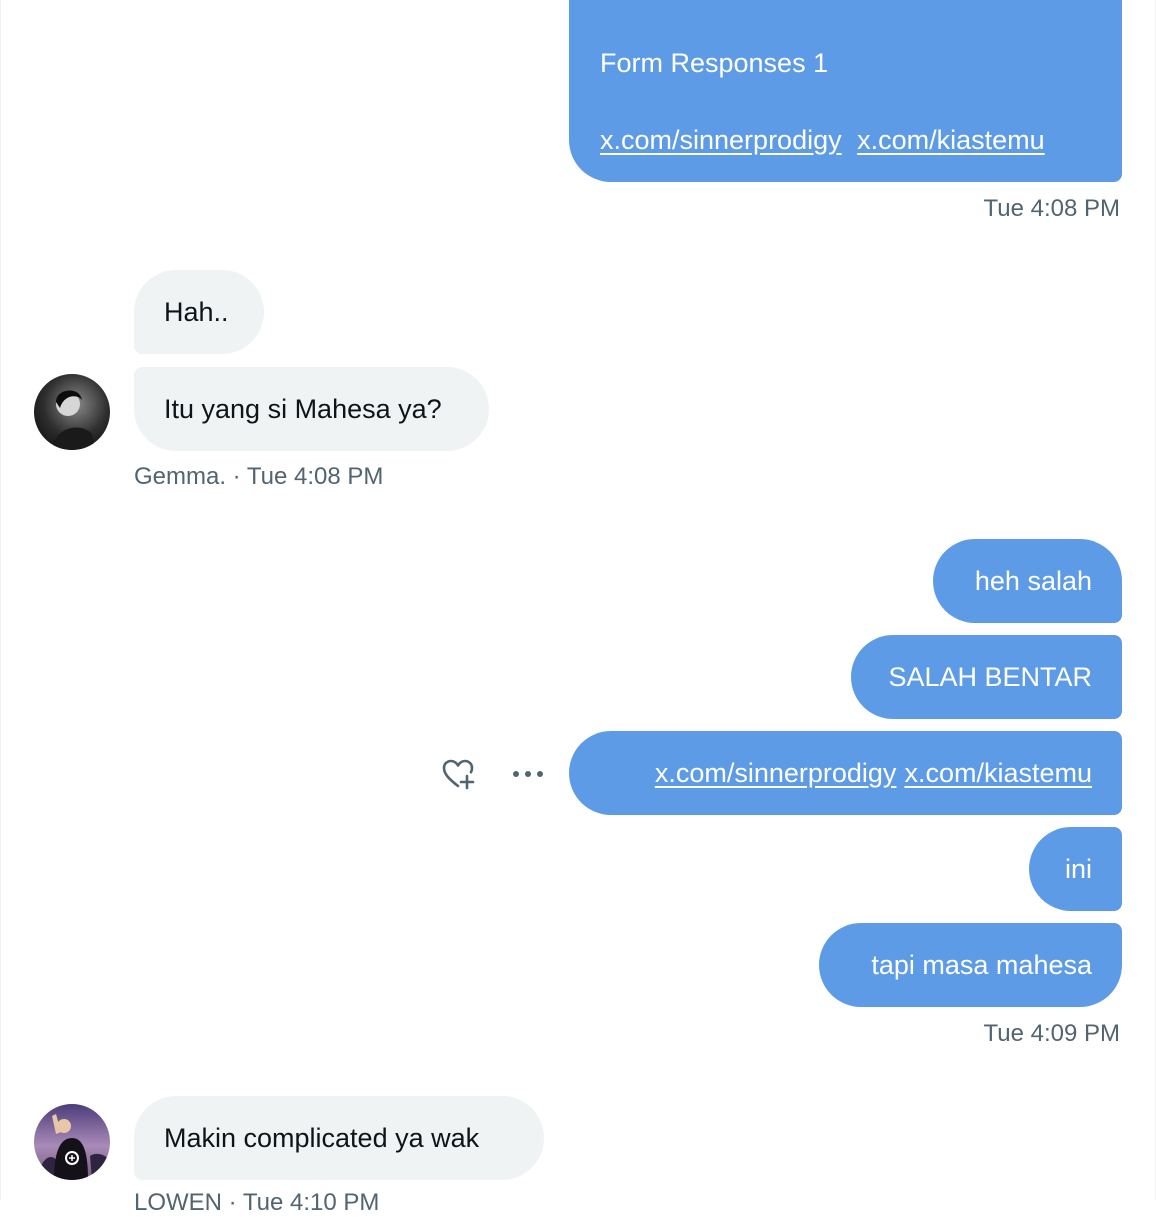 The image size is (1156, 1217). What do you see at coordinates (1051, 208) in the screenshot?
I see `message-timestamp: Tue 4:08 PM` at bounding box center [1051, 208].